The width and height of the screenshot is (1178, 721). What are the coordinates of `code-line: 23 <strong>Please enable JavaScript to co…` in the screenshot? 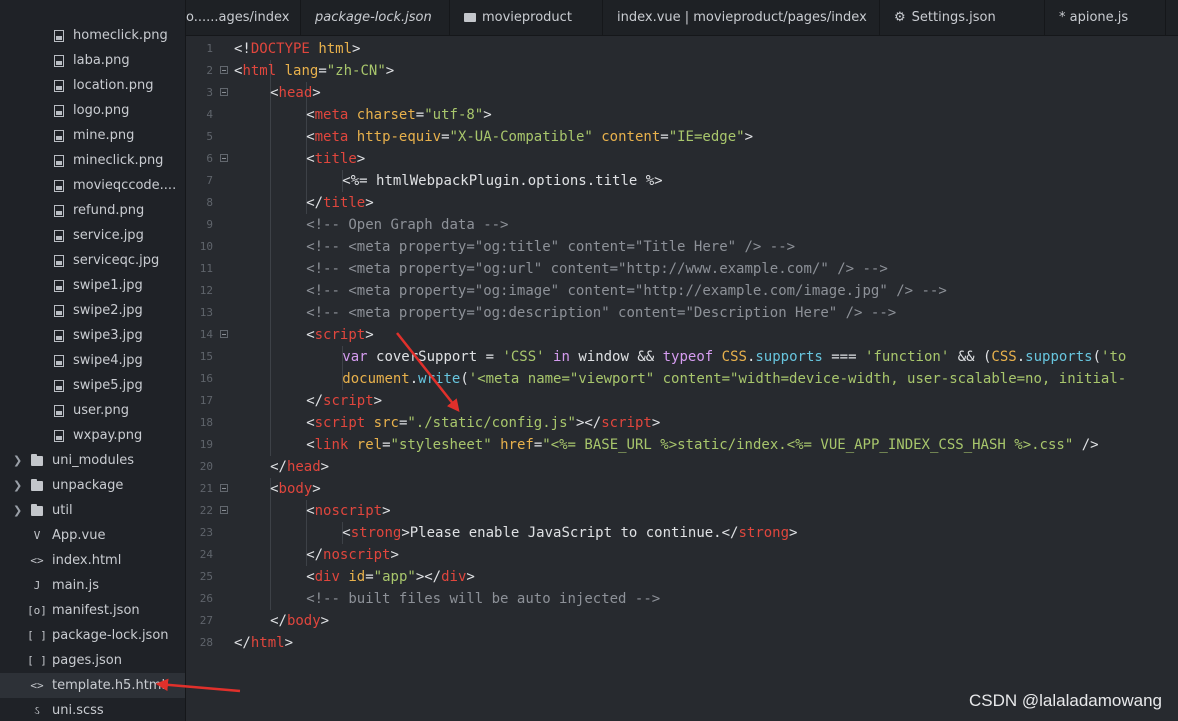 It's located at (682, 533).